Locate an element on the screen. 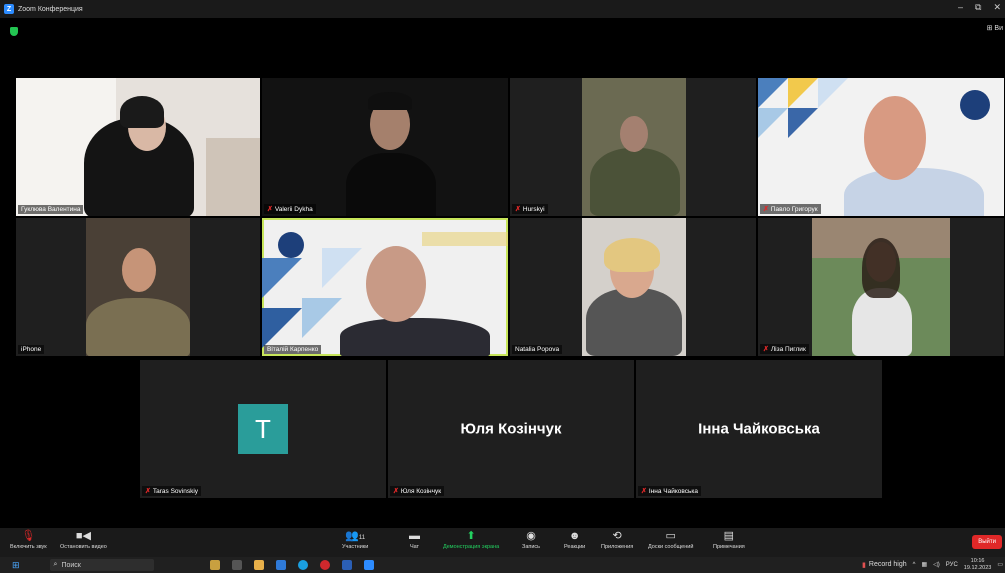  participant-name-label: iPhone is located at coordinates (31, 349).